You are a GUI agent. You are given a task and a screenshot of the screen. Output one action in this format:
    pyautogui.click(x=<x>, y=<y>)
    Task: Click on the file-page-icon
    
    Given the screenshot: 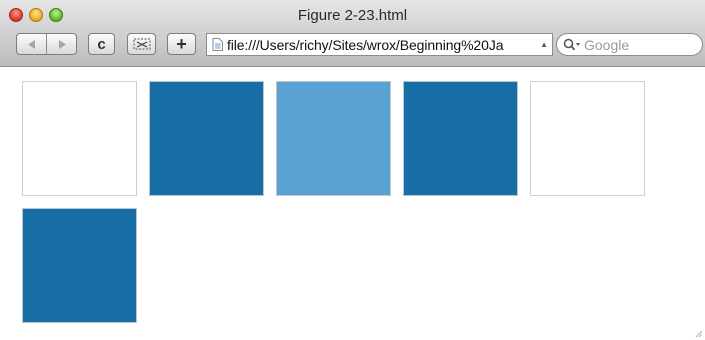 What is the action you would take?
    pyautogui.click(x=217, y=44)
    